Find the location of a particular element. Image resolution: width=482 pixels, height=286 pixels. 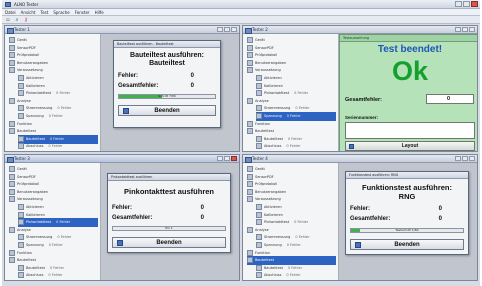

beenden-label: Beenden is located at coordinates (167, 111).